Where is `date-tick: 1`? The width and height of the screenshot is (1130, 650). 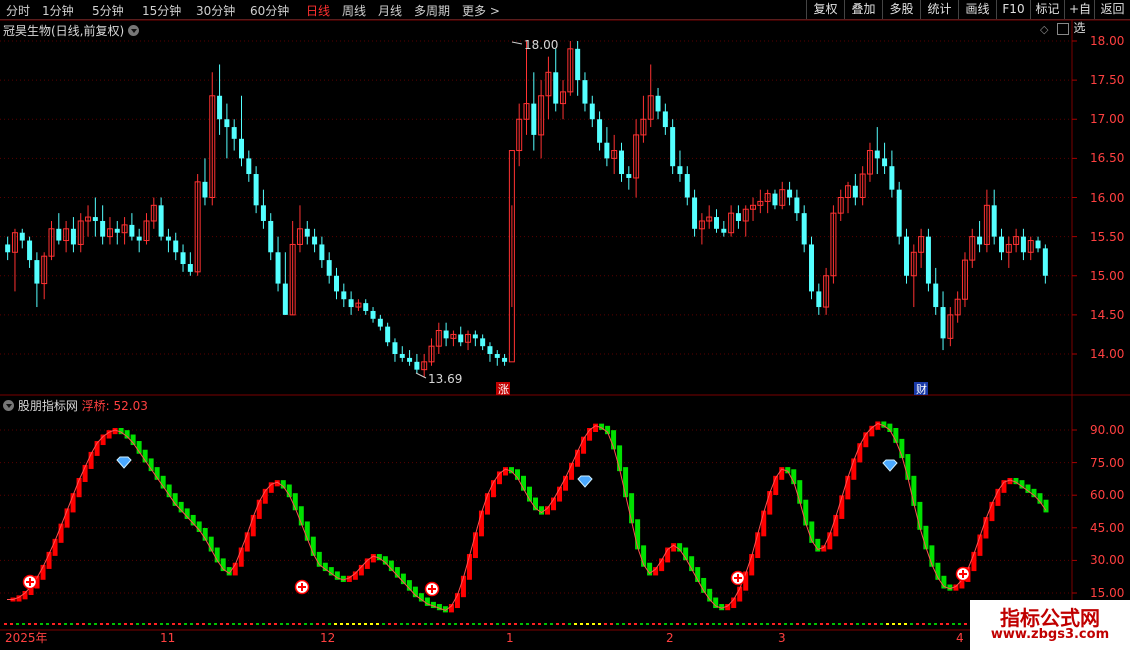
date-tick: 1 is located at coordinates (510, 638).